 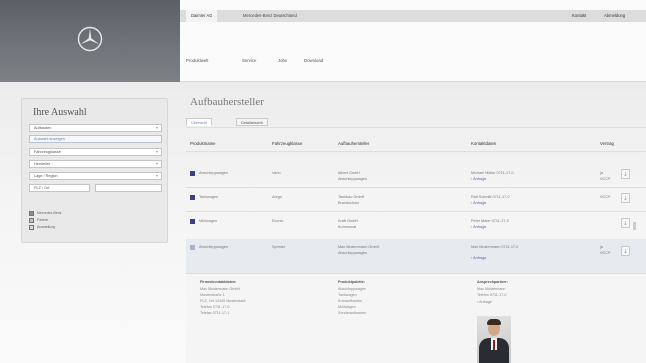 I want to click on ansprech-line: Telefon 0711-17-0, so click(x=492, y=295).